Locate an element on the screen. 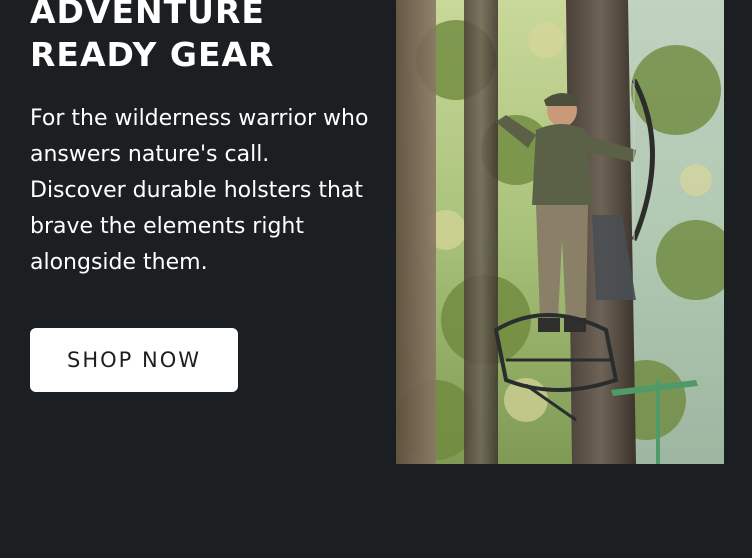  hero-title-line-1: ADVENTURE is located at coordinates (147, 15).